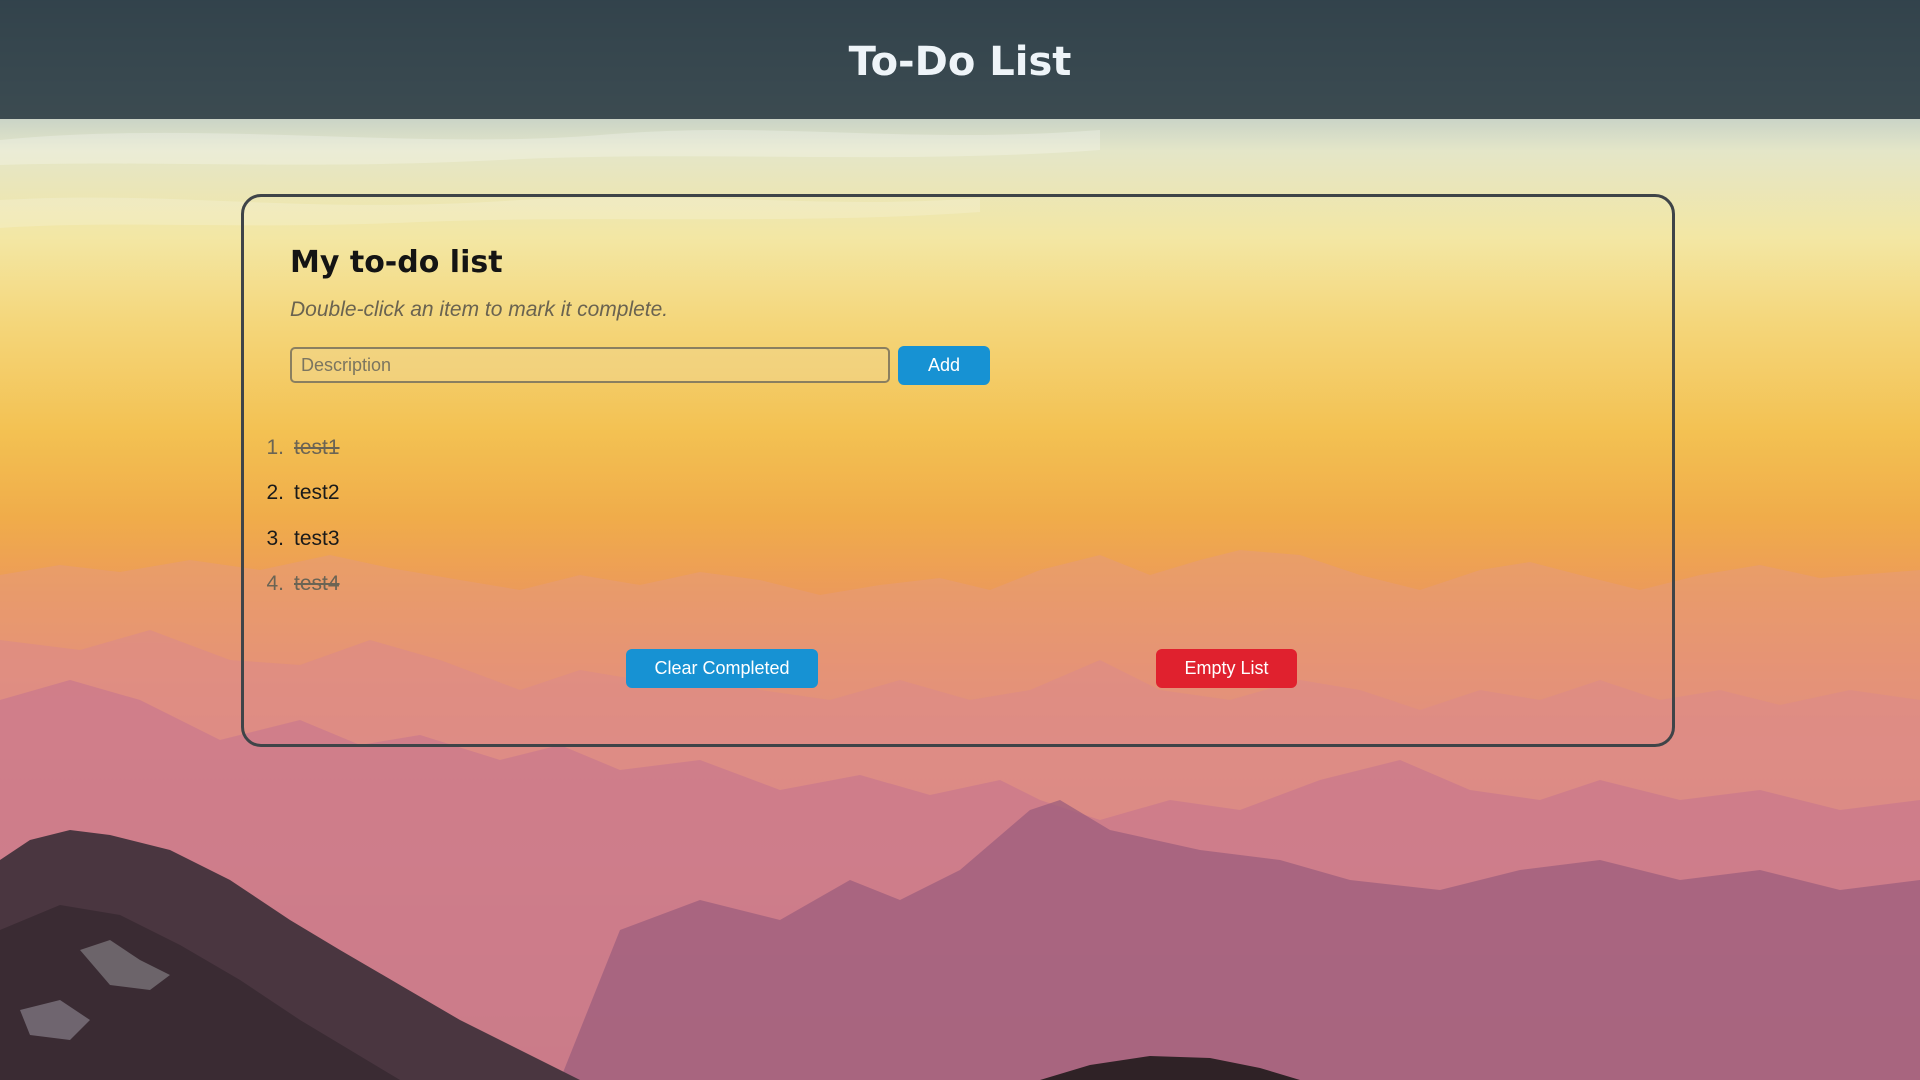 The height and width of the screenshot is (1080, 1920). I want to click on todo-item-text: test4, so click(317, 584).